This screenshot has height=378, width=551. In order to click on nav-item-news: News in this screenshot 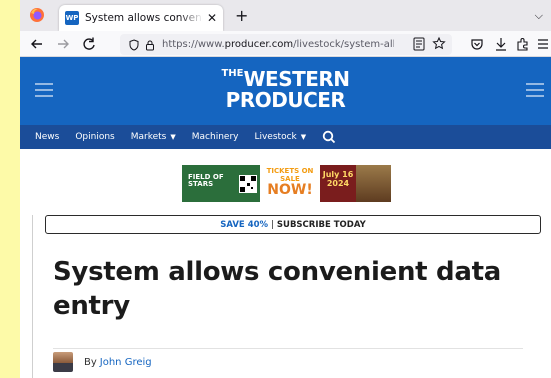, I will do `click(47, 137)`.